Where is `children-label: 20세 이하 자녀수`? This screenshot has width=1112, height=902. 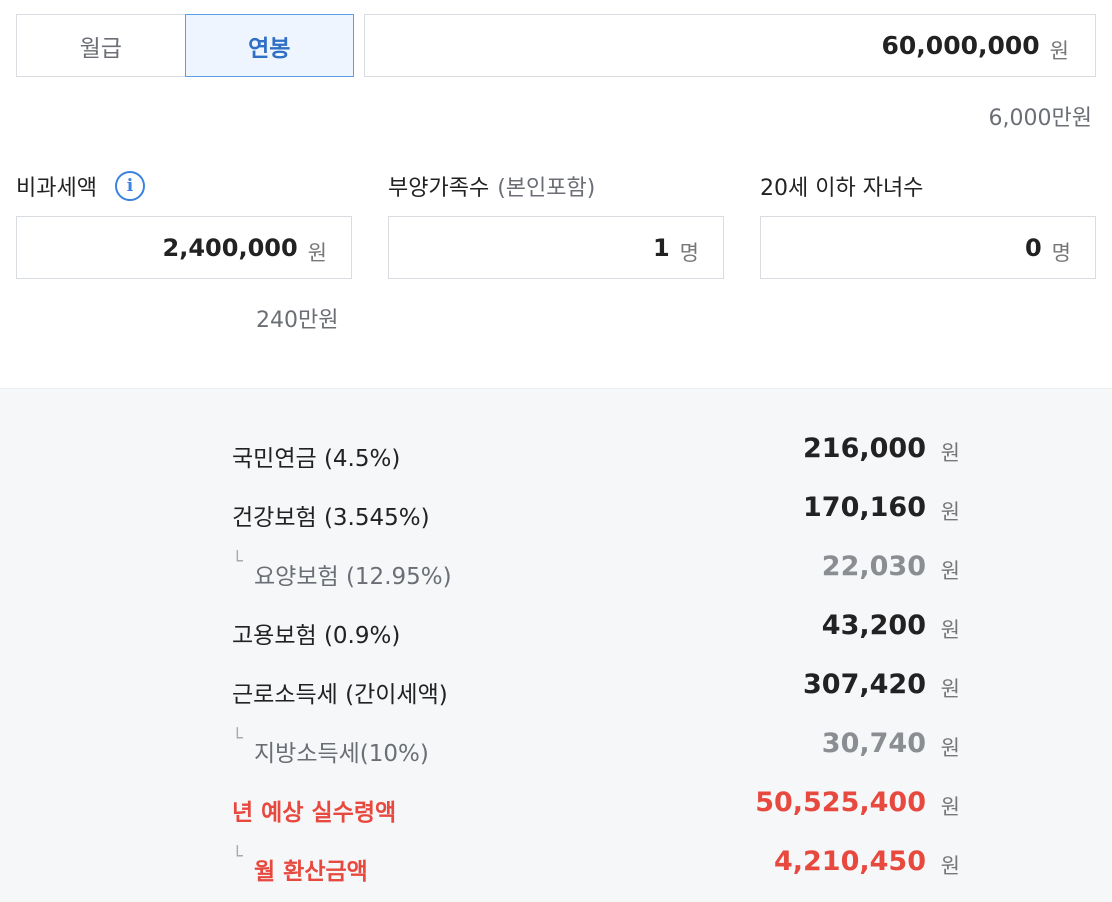
children-label: 20세 이하 자녀수 is located at coordinates (841, 186).